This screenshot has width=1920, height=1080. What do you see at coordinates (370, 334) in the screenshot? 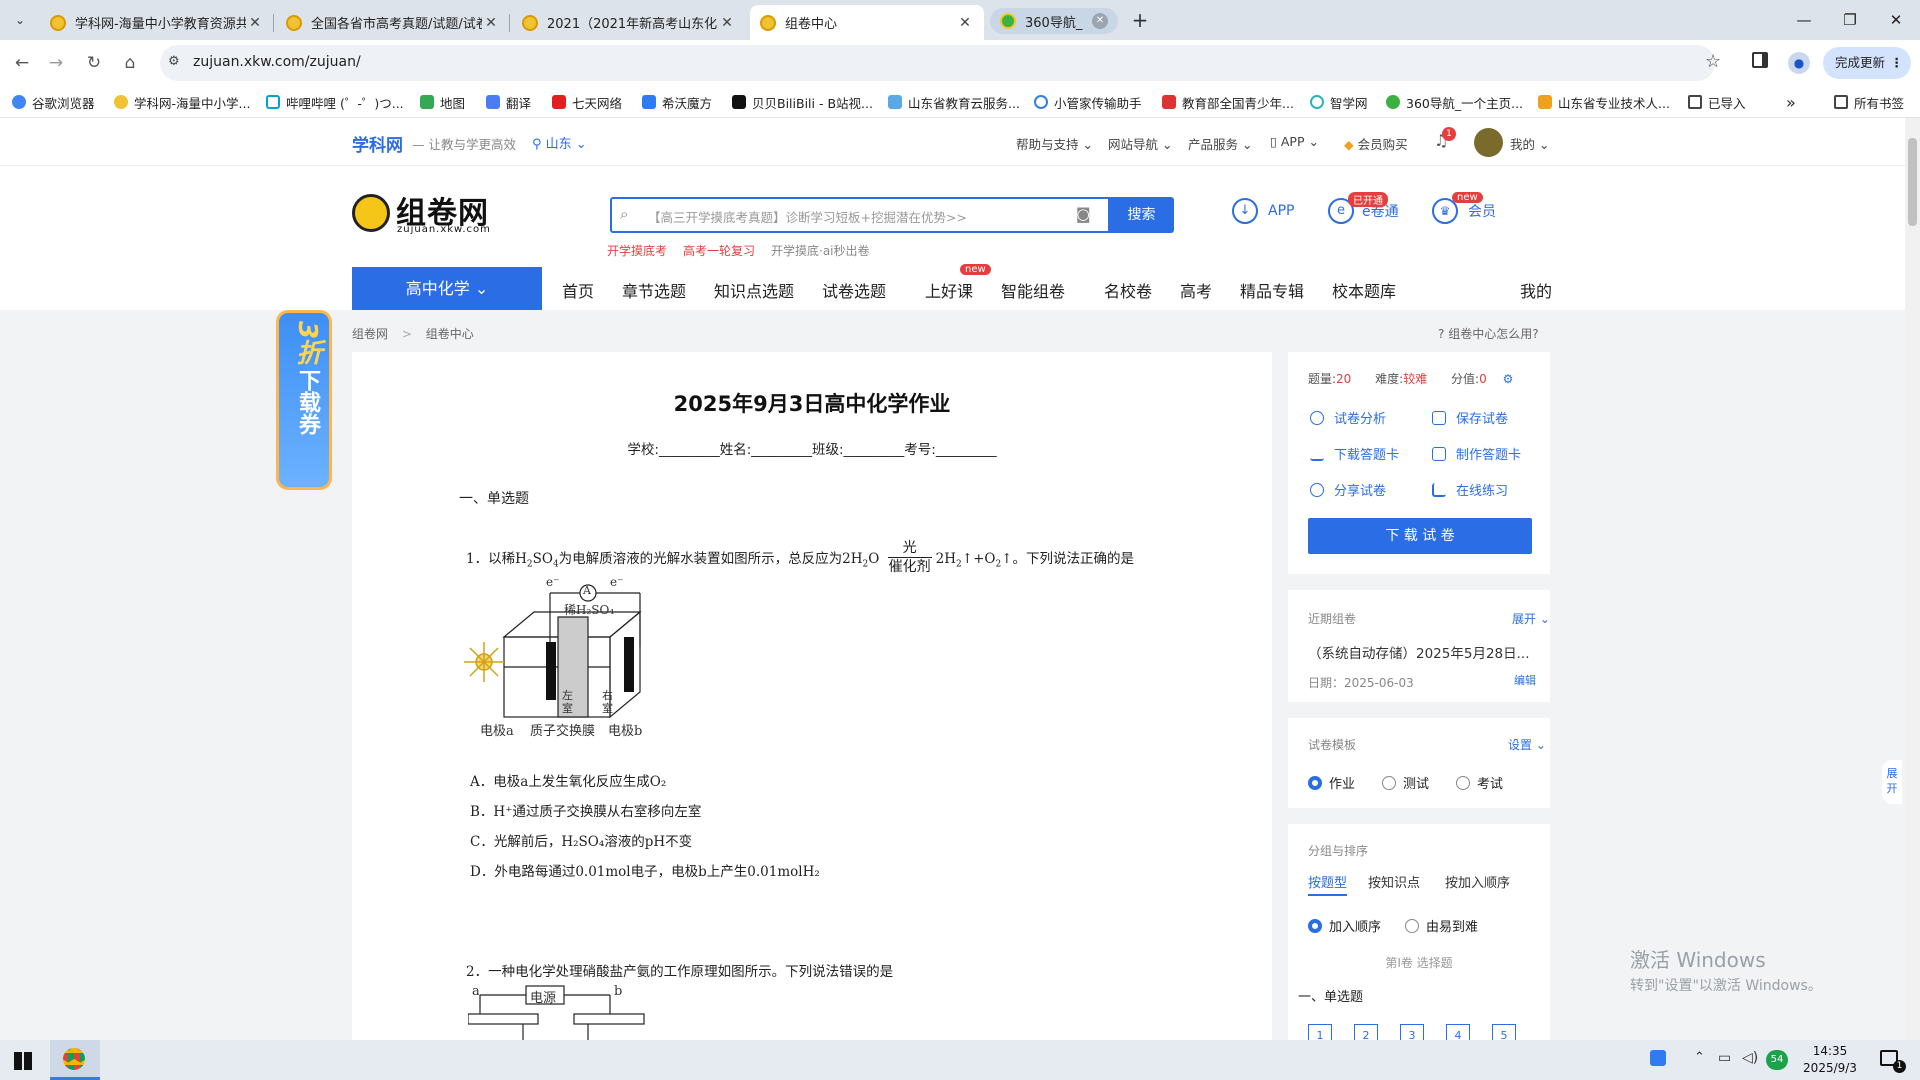
I see `breadcrumb-home: 组卷网` at bounding box center [370, 334].